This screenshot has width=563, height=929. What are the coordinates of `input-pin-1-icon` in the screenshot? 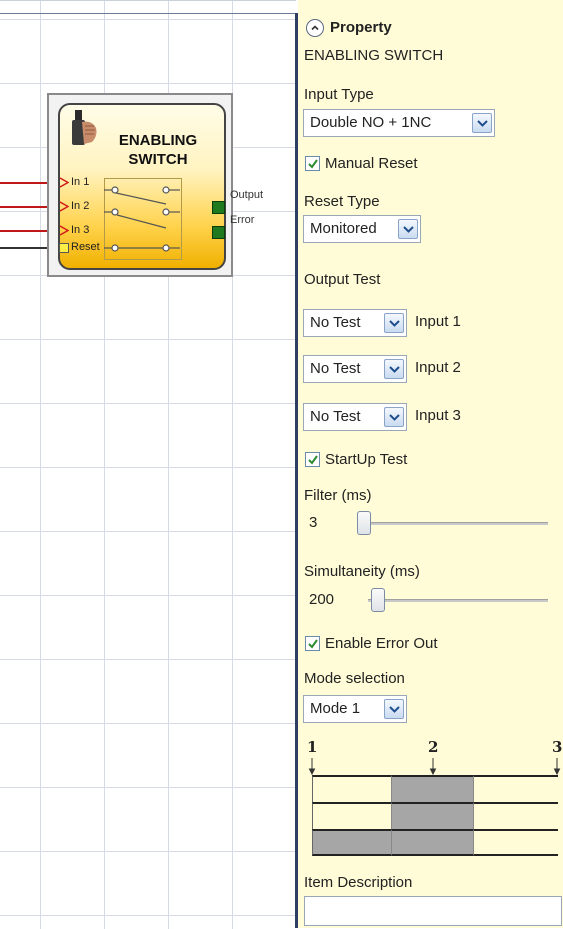 It's located at (64, 182).